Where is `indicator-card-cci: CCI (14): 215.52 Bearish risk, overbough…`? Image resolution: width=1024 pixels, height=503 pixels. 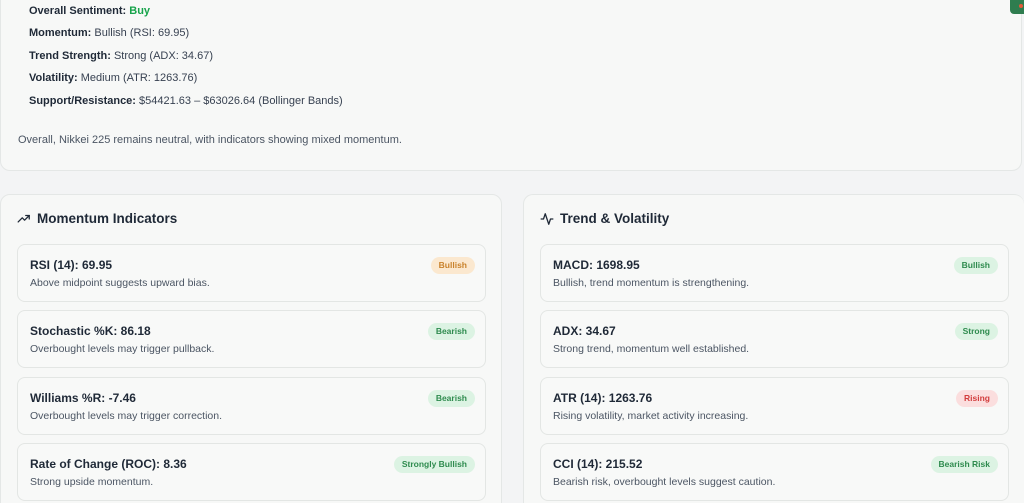 indicator-card-cci: CCI (14): 215.52 Bearish risk, overbough… is located at coordinates (774, 472).